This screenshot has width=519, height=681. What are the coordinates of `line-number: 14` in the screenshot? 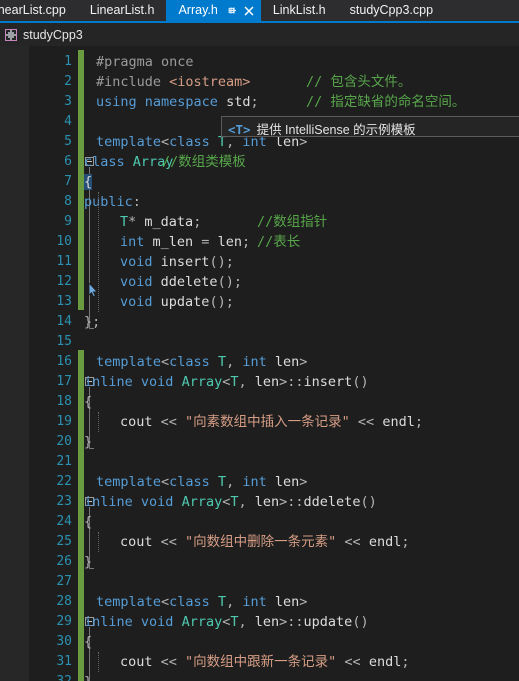 It's located at (64, 321).